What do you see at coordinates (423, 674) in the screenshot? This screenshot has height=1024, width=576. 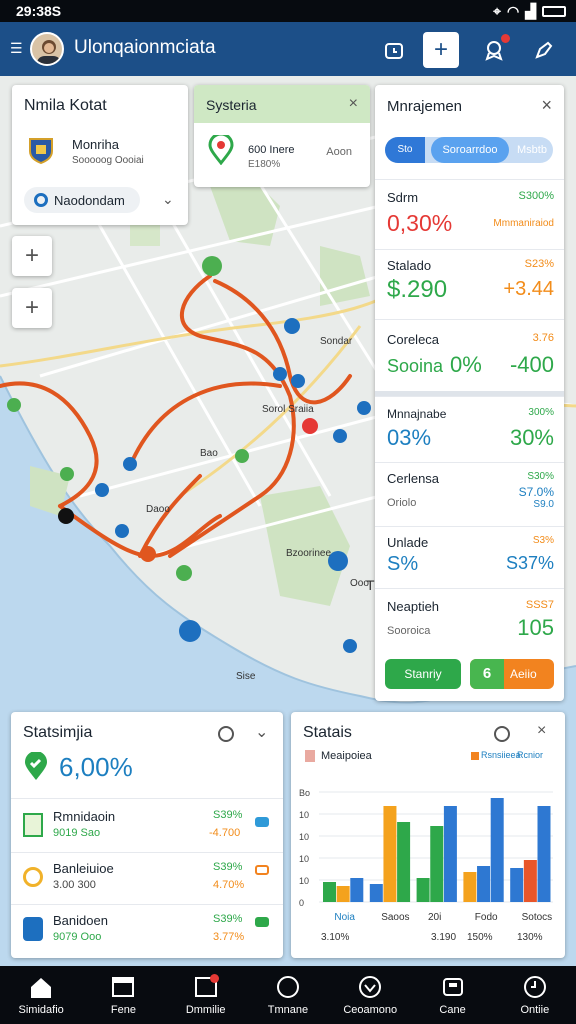 I see `status-button: Stanriy` at bounding box center [423, 674].